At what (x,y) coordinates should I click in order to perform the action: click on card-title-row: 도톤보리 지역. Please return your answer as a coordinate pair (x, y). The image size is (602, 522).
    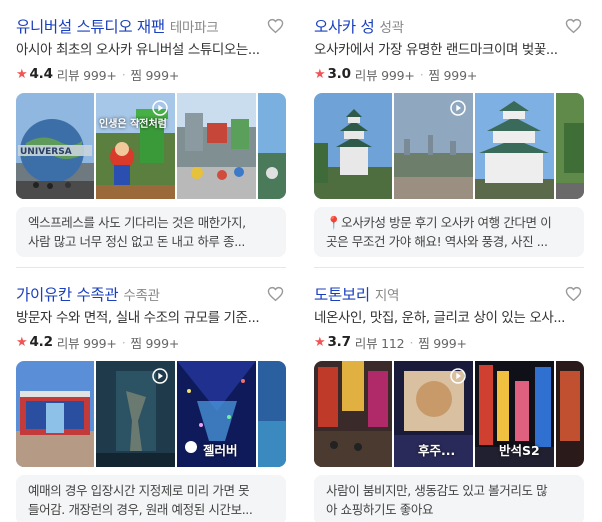
    Looking at the image, I should click on (449, 294).